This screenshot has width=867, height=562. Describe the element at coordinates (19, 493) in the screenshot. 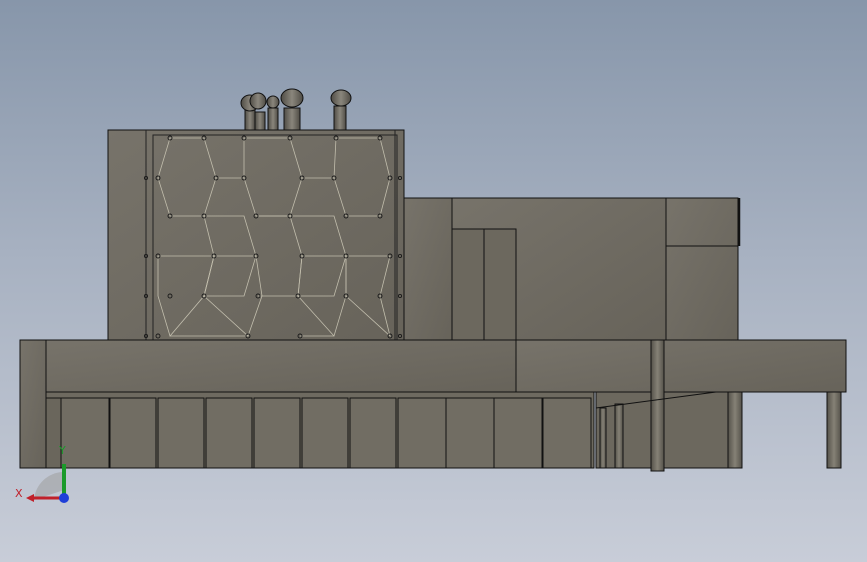

I see `x-axis-label: X` at that location.